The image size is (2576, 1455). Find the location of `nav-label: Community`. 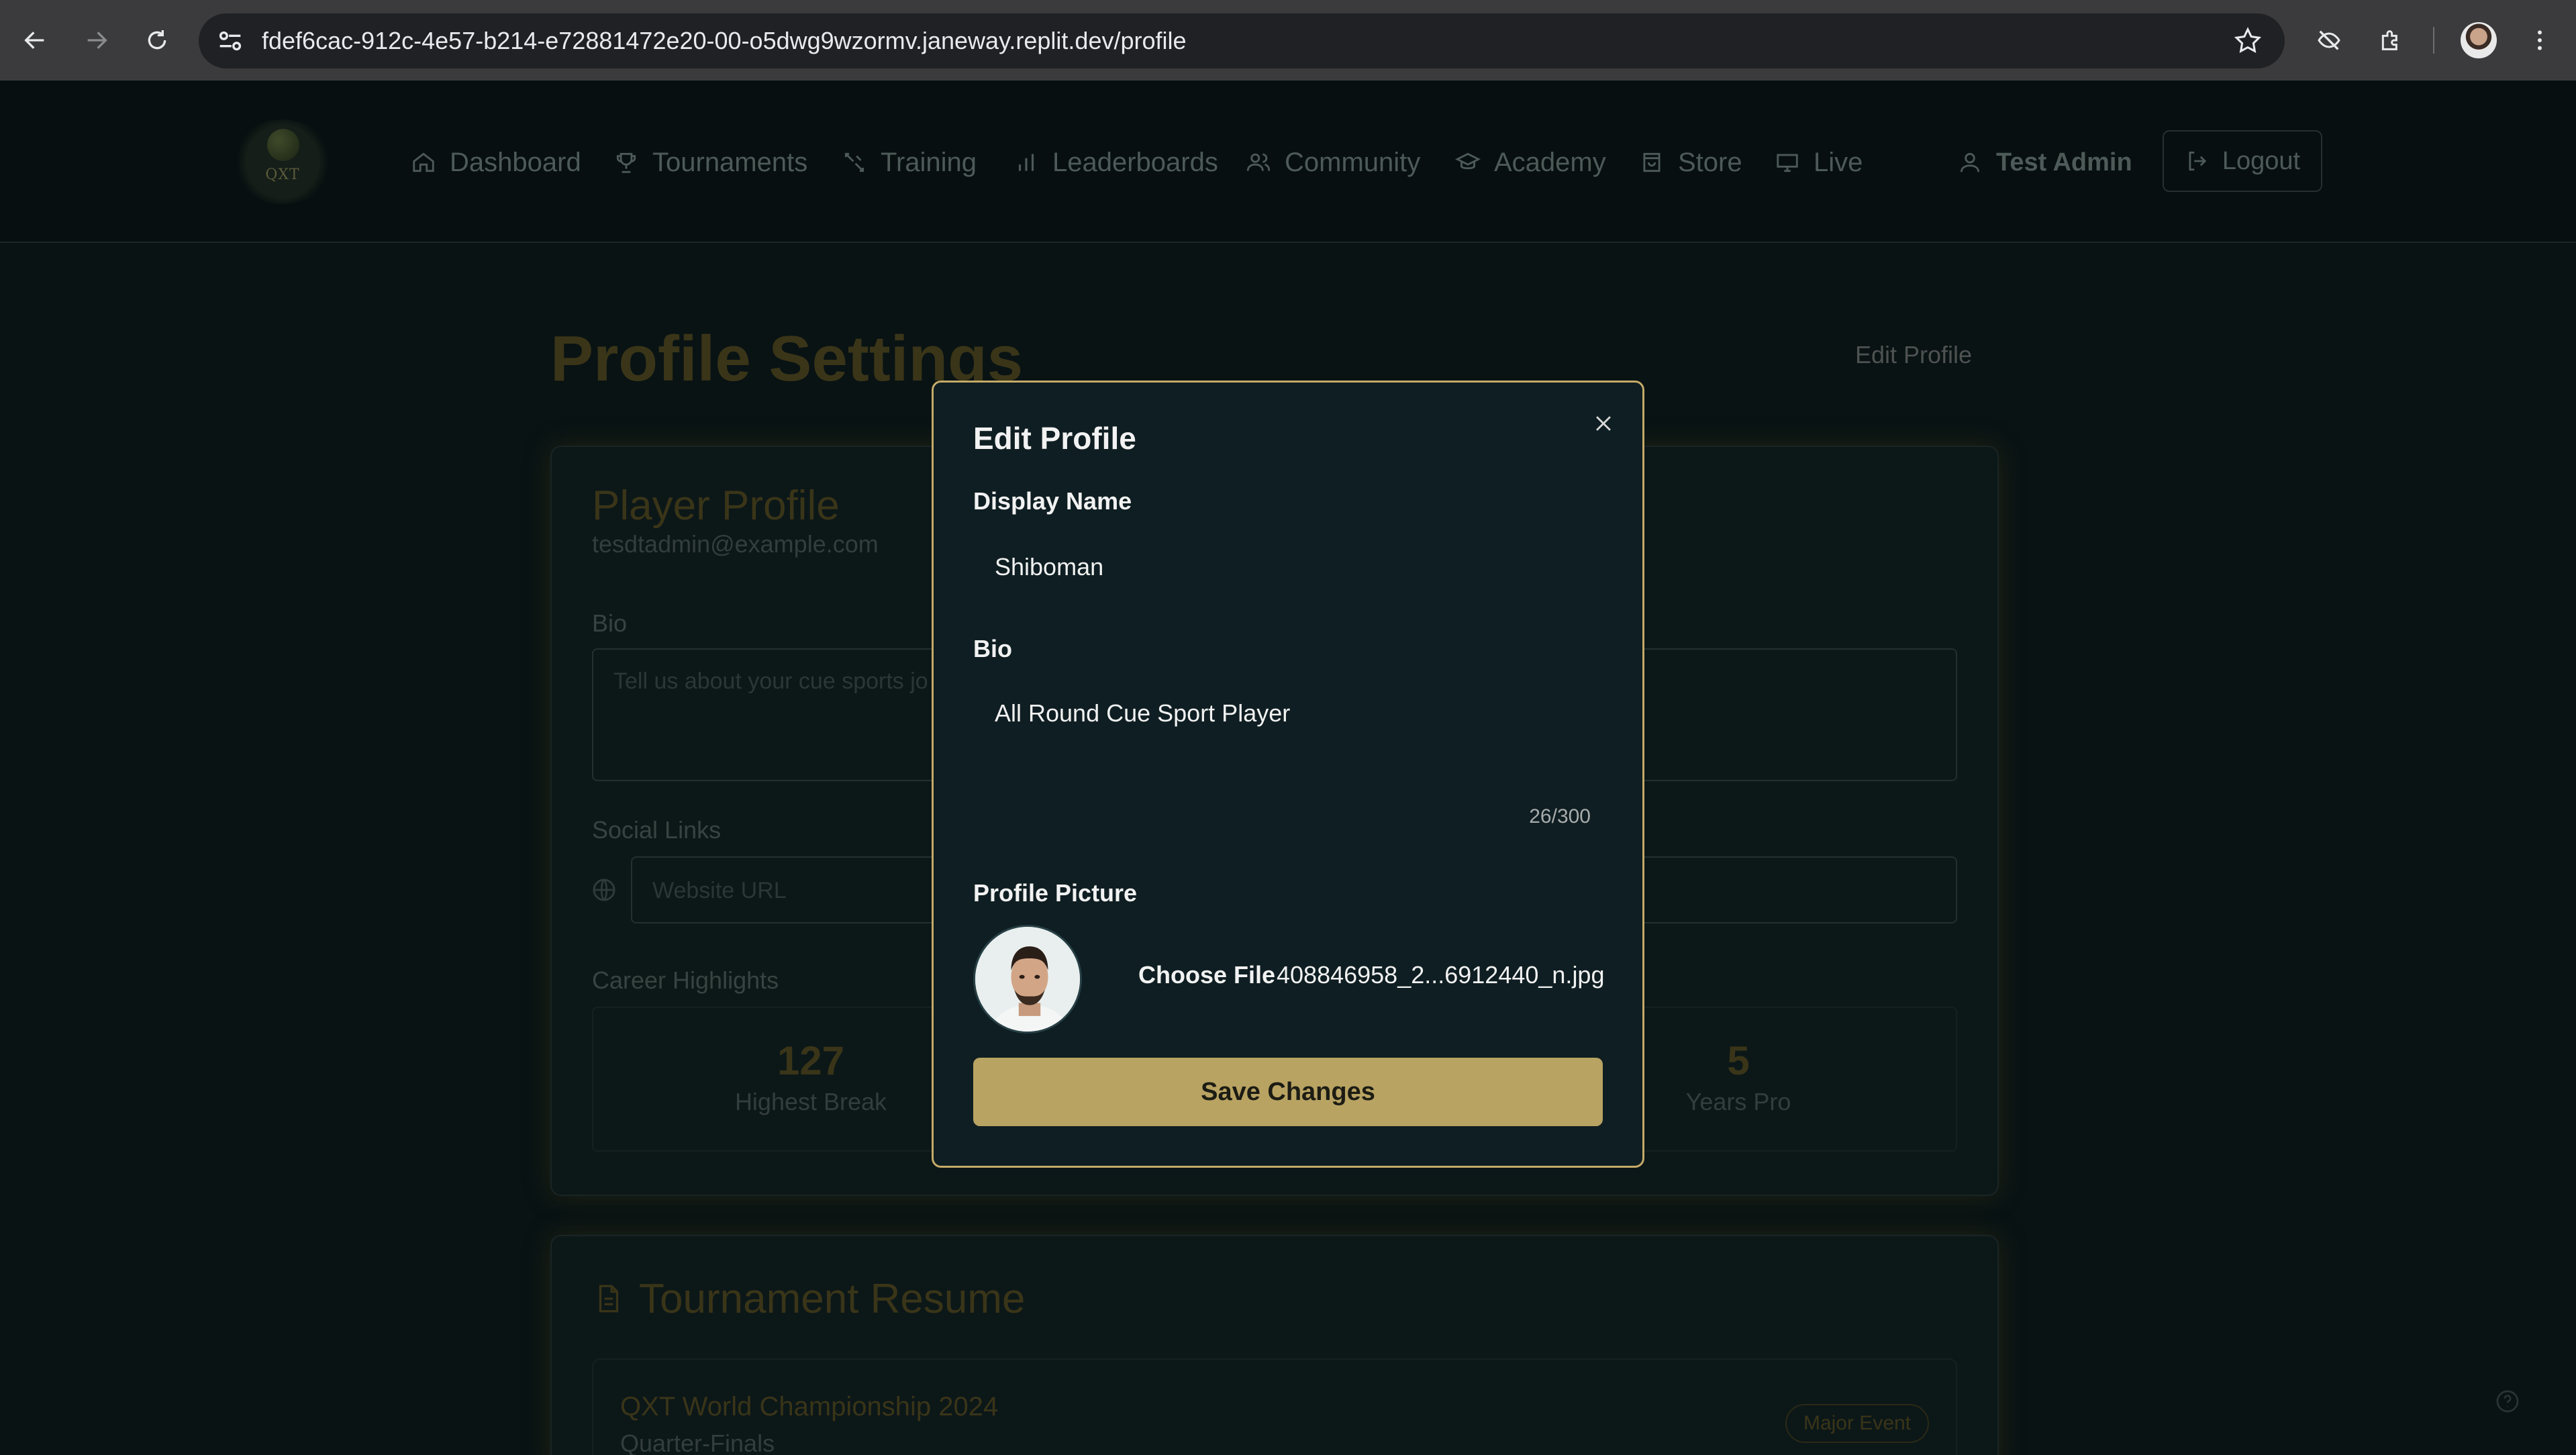

nav-label: Community is located at coordinates (1353, 162).